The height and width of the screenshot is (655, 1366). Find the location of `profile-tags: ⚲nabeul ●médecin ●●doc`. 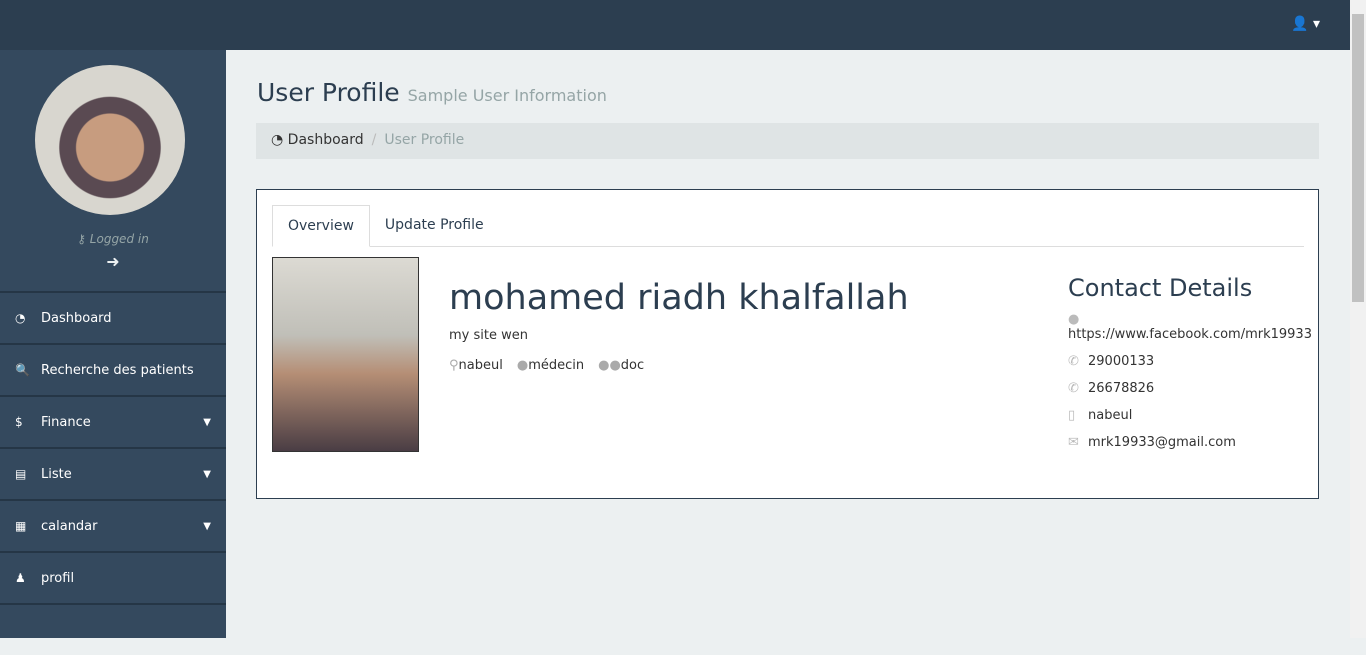

profile-tags: ⚲nabeul ●médecin ●●doc is located at coordinates (546, 365).